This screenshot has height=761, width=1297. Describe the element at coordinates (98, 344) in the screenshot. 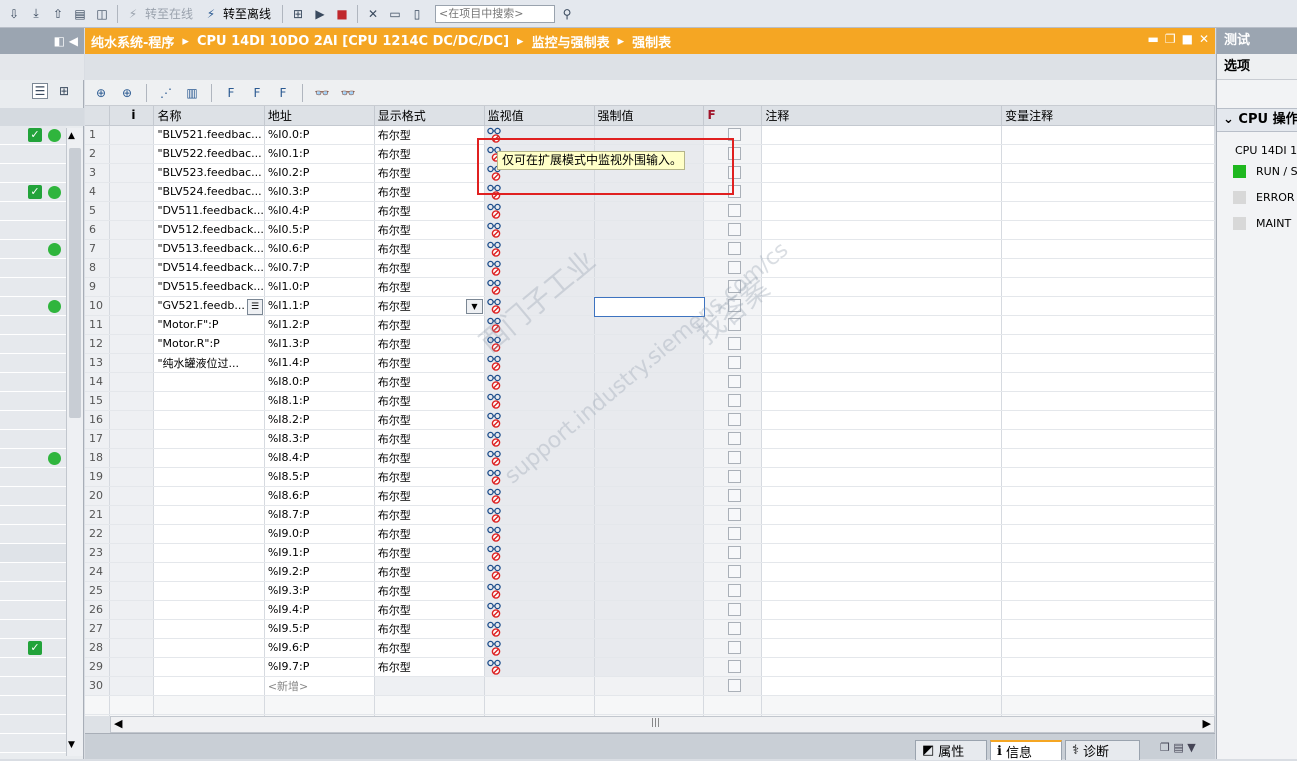

I see `row-number: 12` at that location.